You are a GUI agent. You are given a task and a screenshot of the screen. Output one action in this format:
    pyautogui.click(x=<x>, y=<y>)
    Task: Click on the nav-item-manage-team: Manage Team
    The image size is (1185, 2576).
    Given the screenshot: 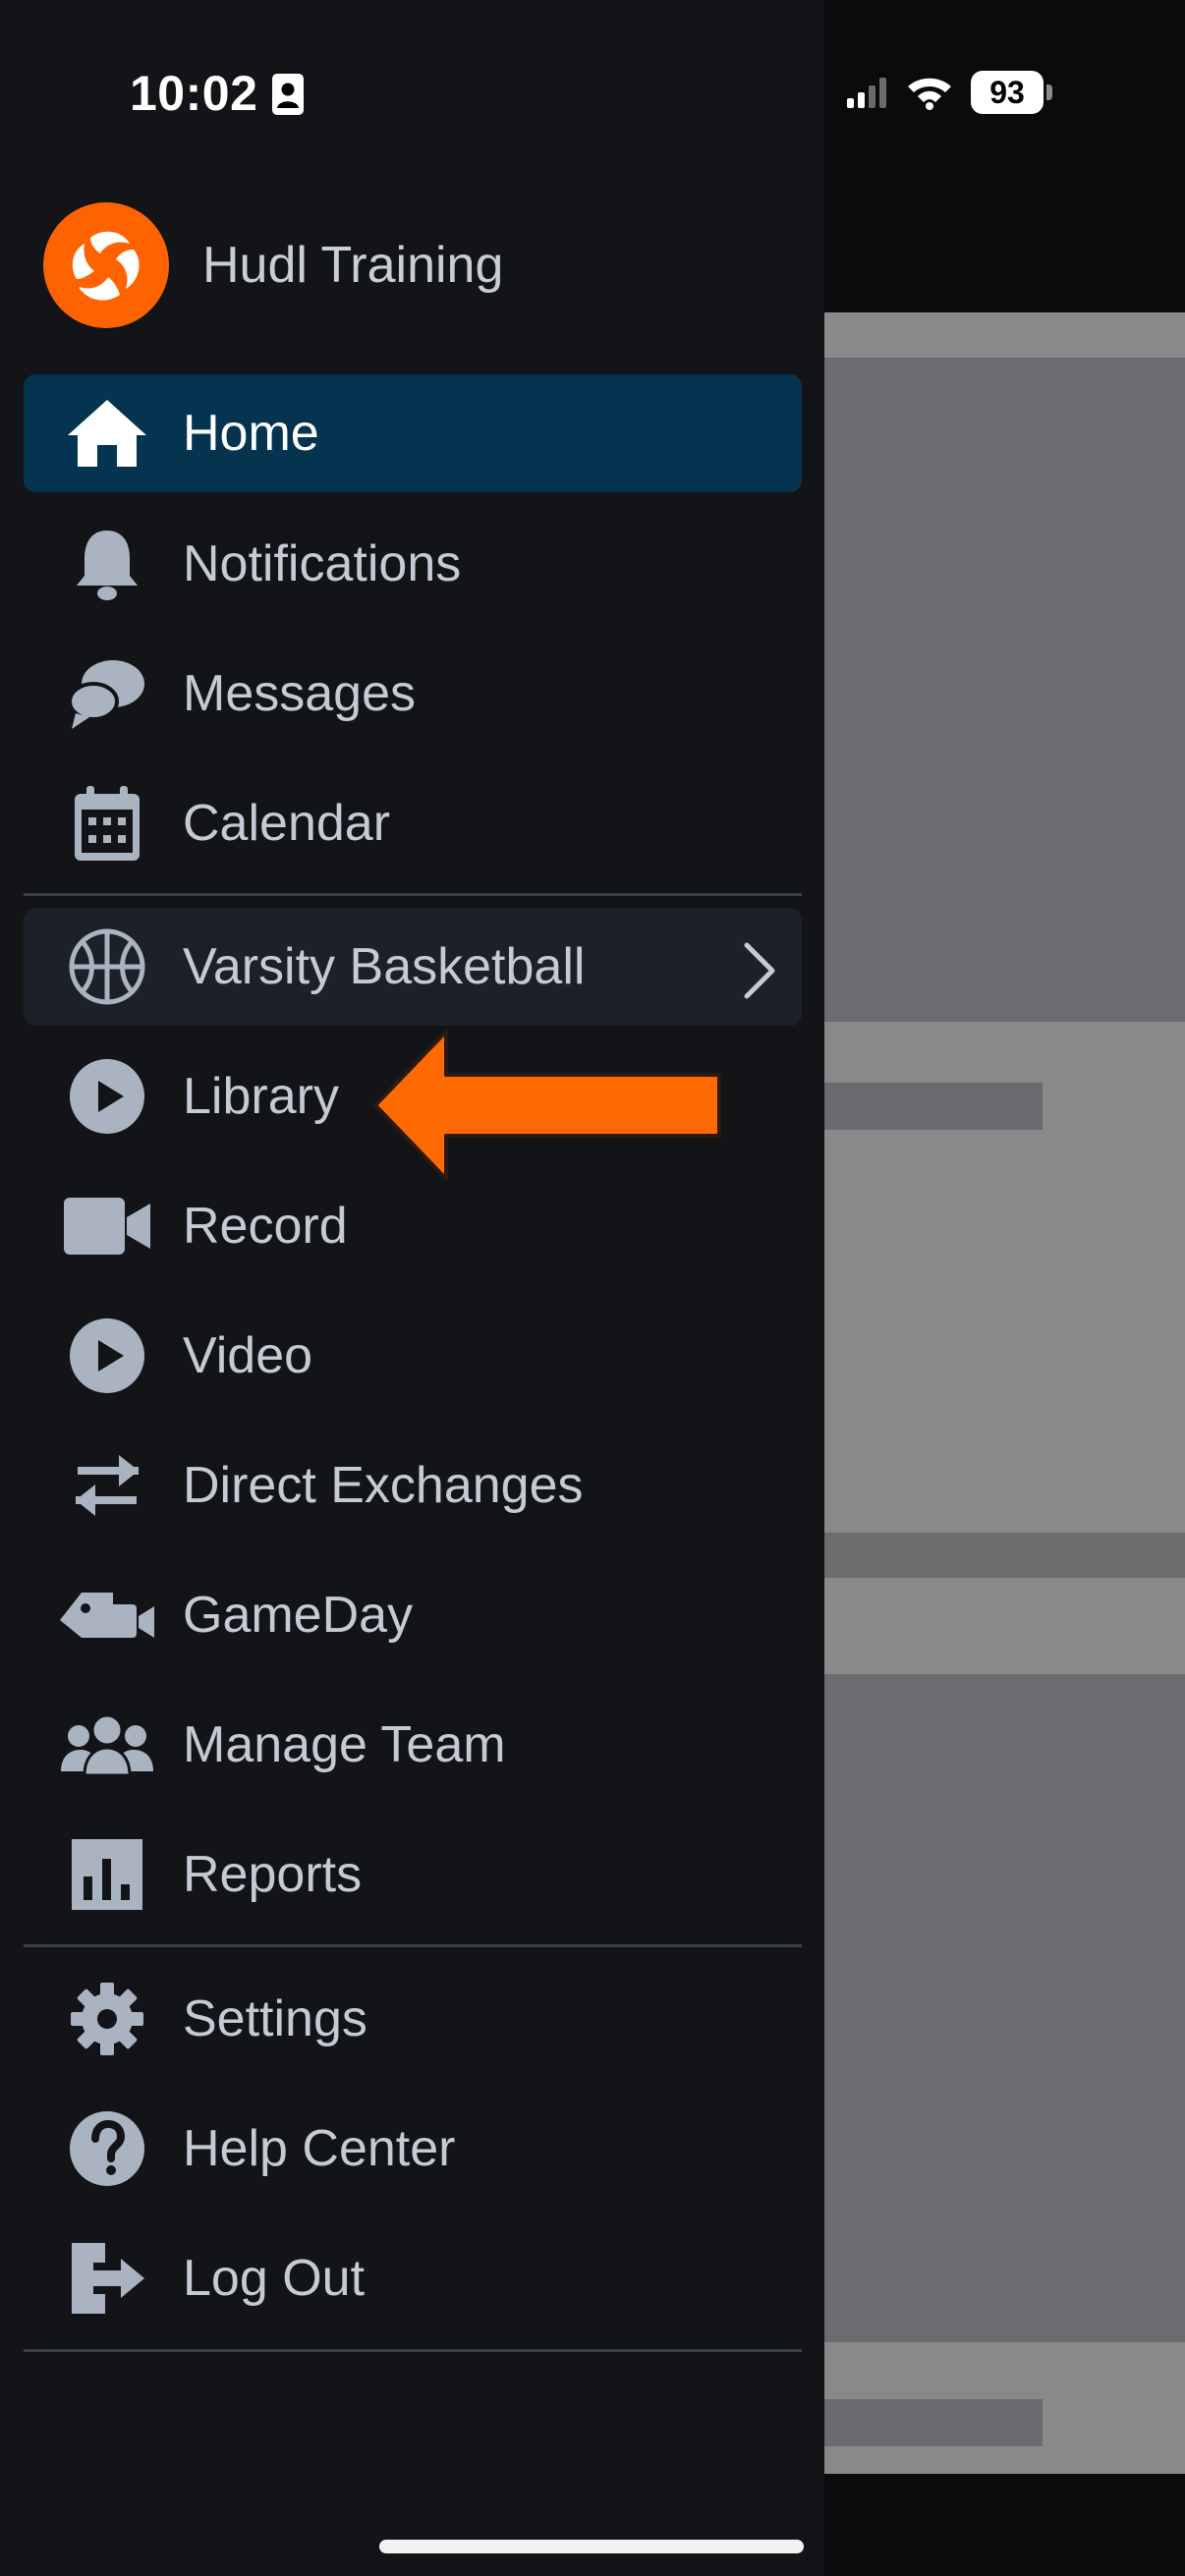 What is the action you would take?
    pyautogui.click(x=413, y=1745)
    